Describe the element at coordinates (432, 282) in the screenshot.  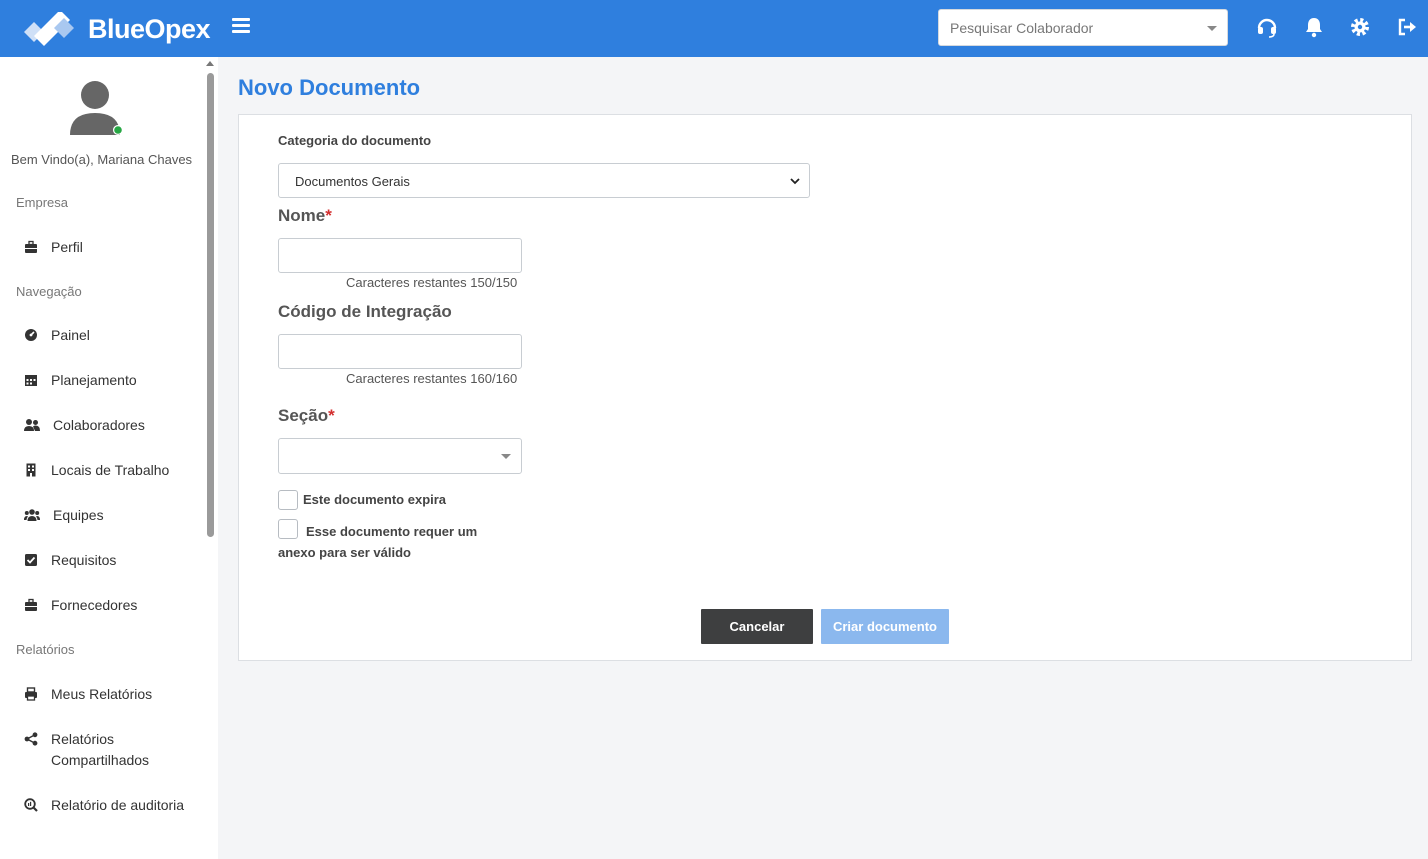
I see `nome-char-counter: Caracteres restantes 150/150` at that location.